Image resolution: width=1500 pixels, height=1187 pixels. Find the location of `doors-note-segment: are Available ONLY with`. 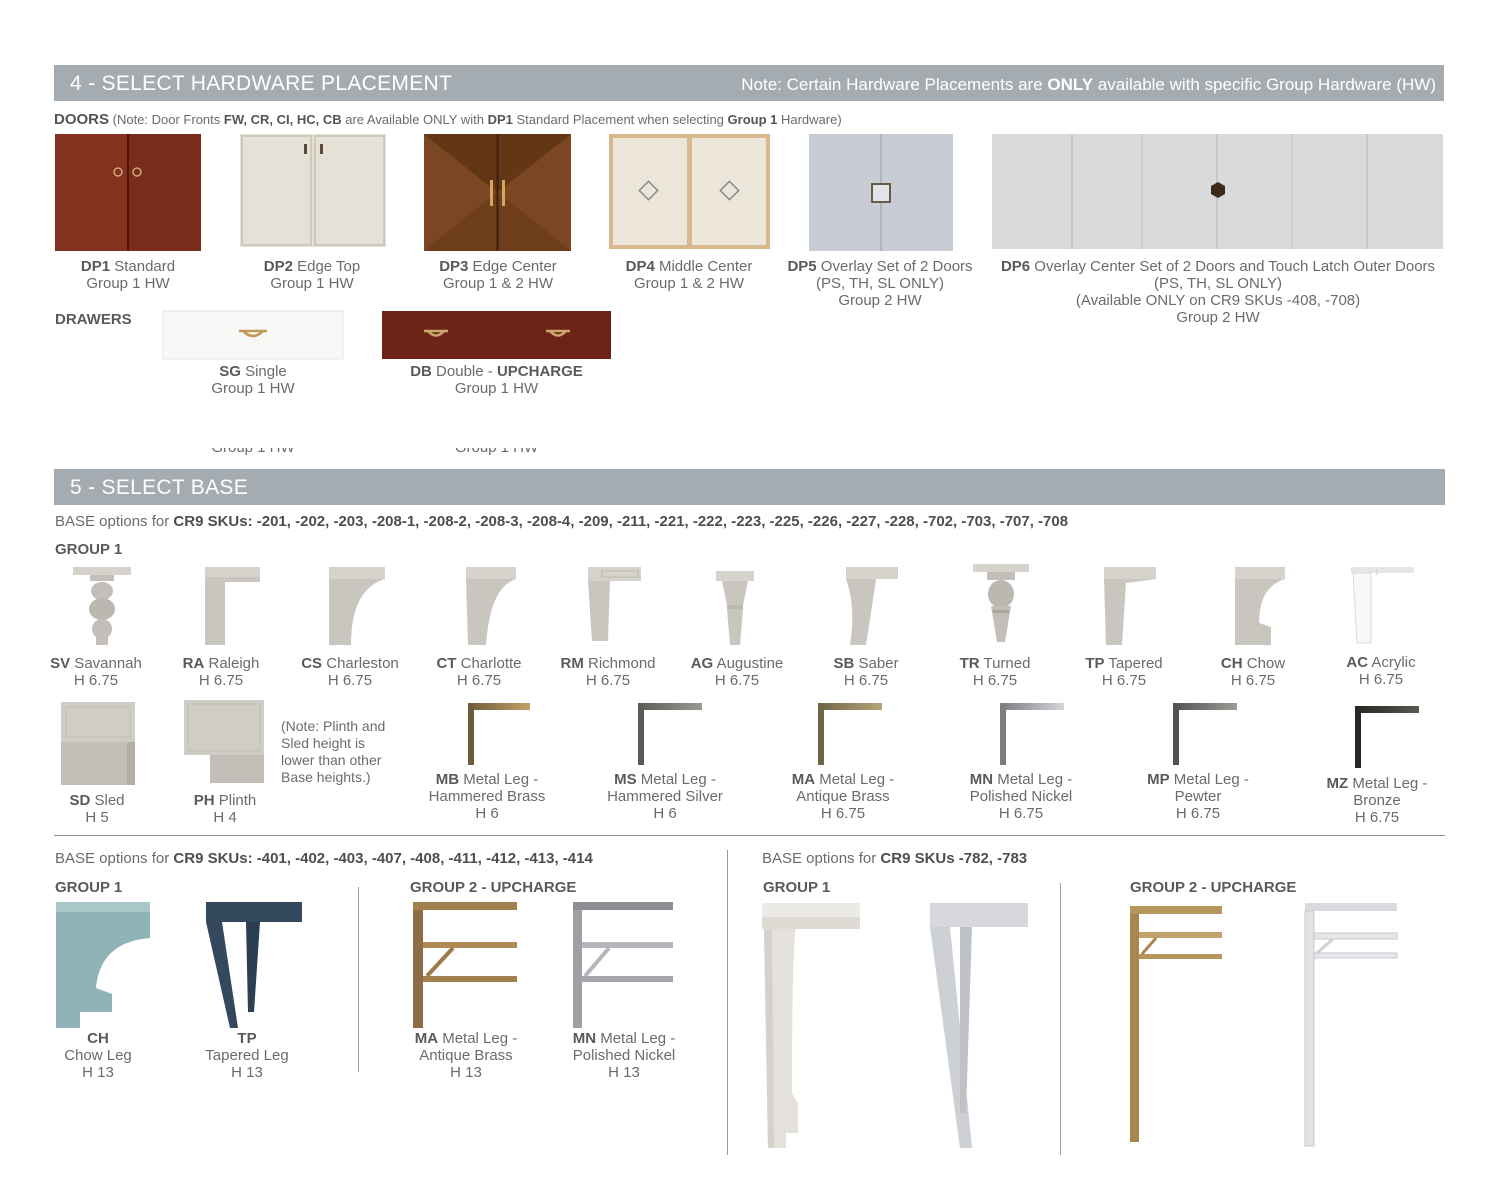

doors-note-segment: are Available ONLY with is located at coordinates (414, 119).